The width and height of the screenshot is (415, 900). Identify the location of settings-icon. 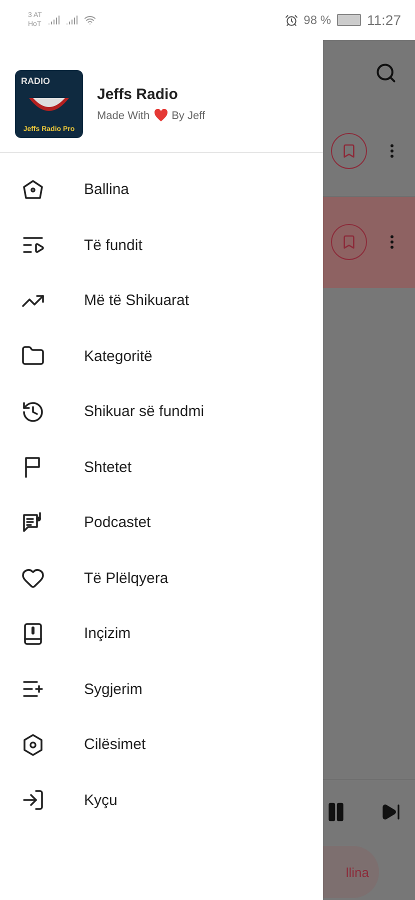
(33, 744).